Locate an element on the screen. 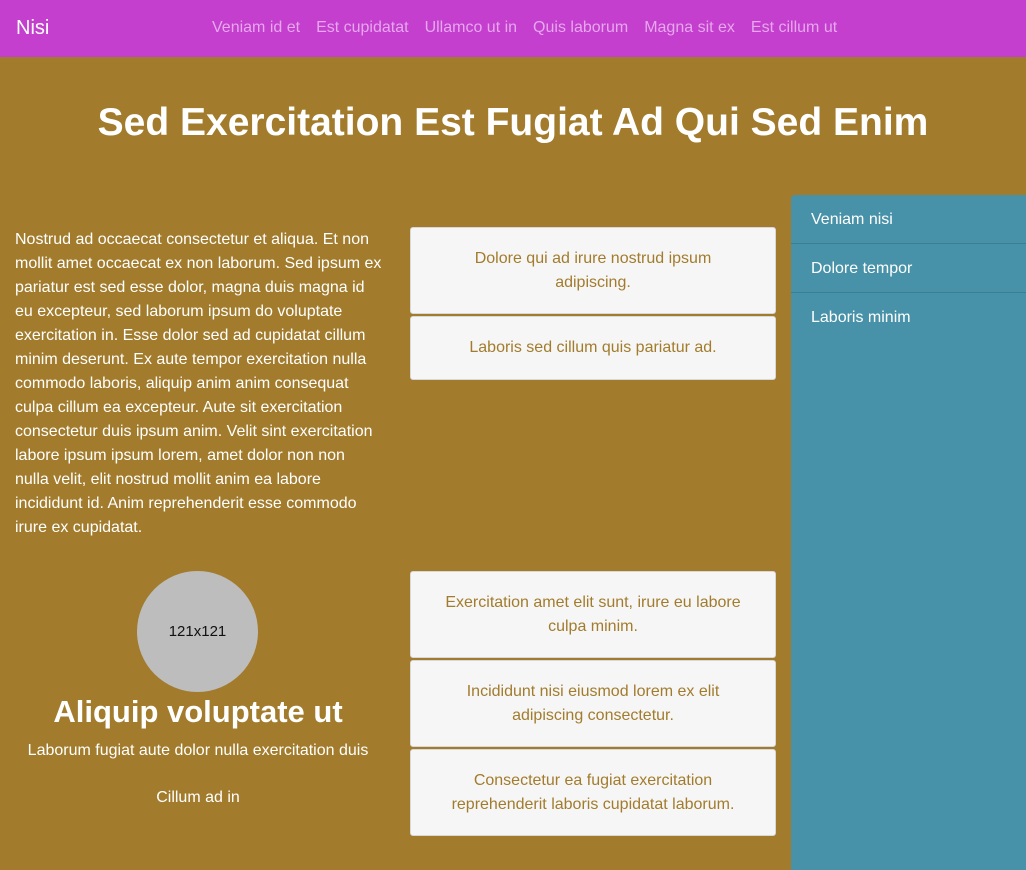 This screenshot has width=1026, height=870. nav-link-1: Veniam id et is located at coordinates (256, 28).